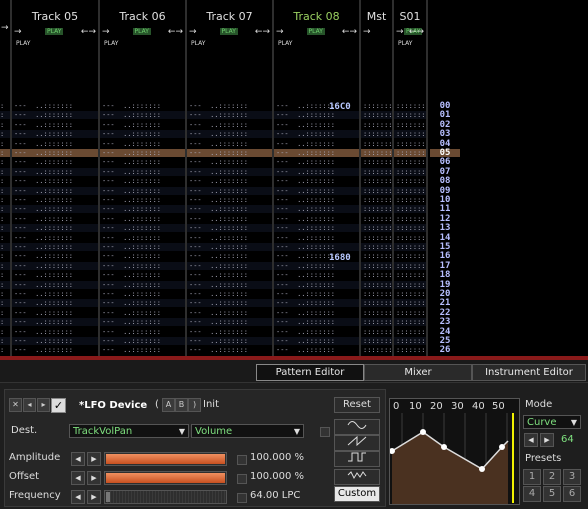  What do you see at coordinates (377, 178) in the screenshot?
I see `track-column-master: Mst →` at bounding box center [377, 178].